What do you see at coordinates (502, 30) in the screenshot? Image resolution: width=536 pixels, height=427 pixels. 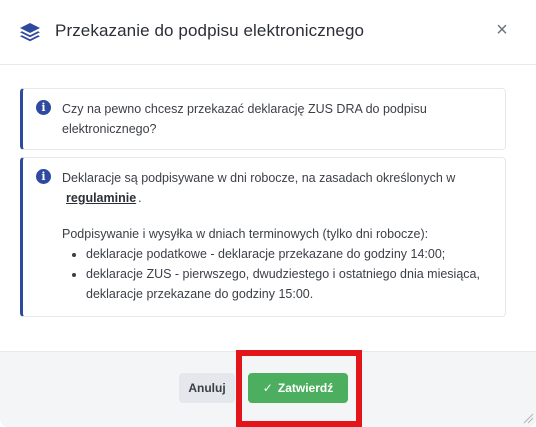 I see `close-icon: ×` at bounding box center [502, 30].